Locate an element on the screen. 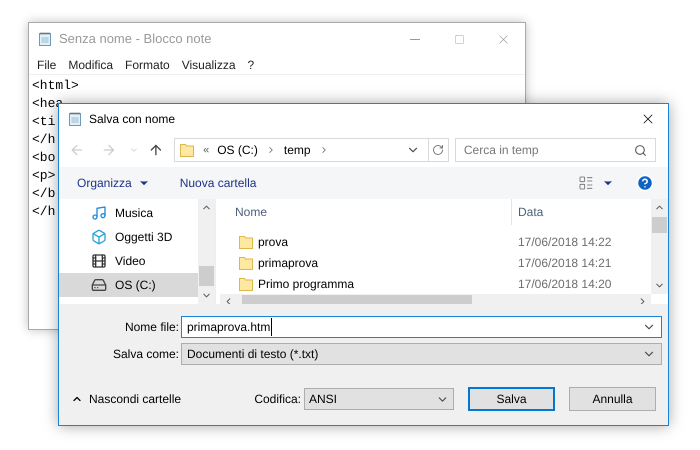 Image resolution: width=700 pixels, height=450 pixels. menu-item: Modifica is located at coordinates (91, 65).